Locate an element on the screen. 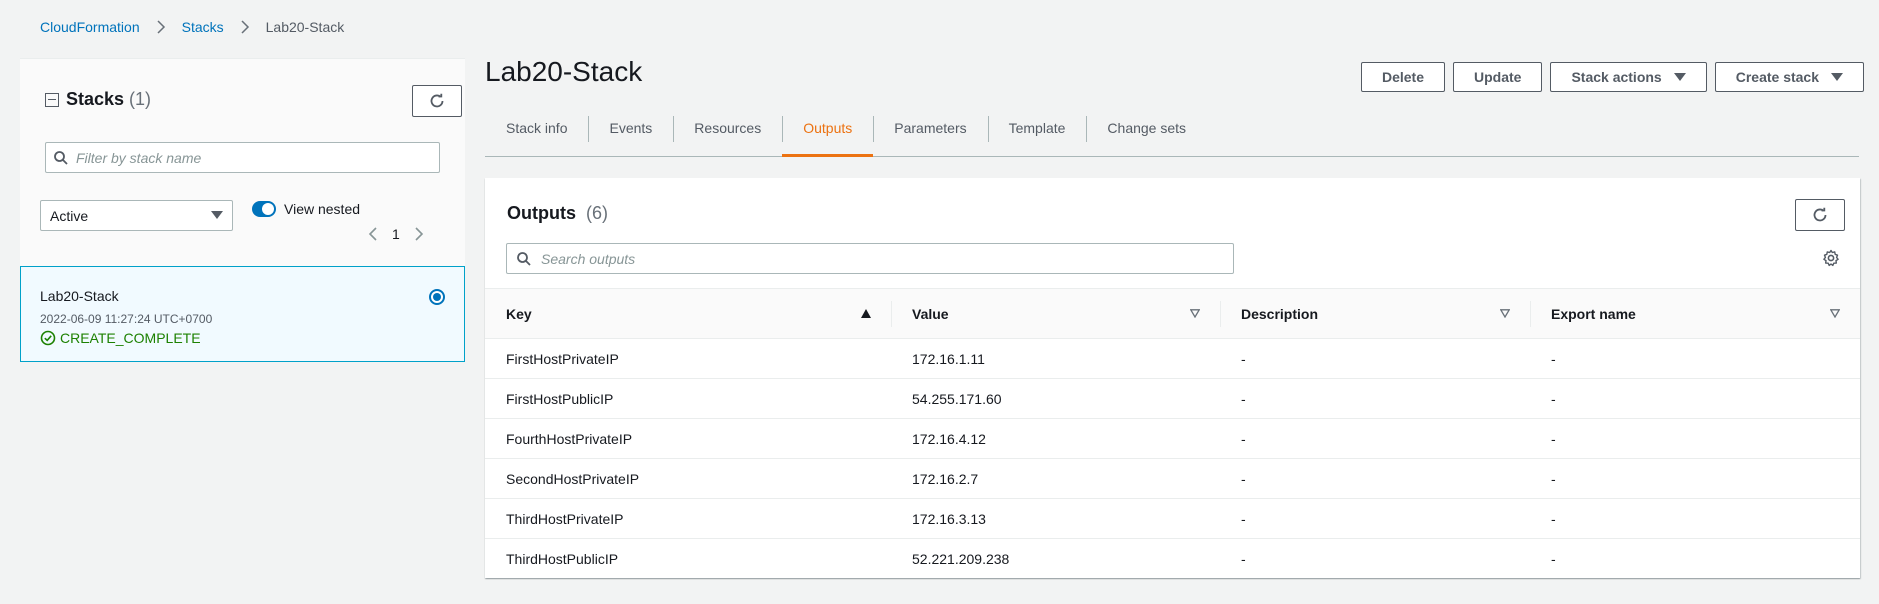 Image resolution: width=1879 pixels, height=604 pixels. table-header-row: Key Value Description Export name is located at coordinates (1172, 313).